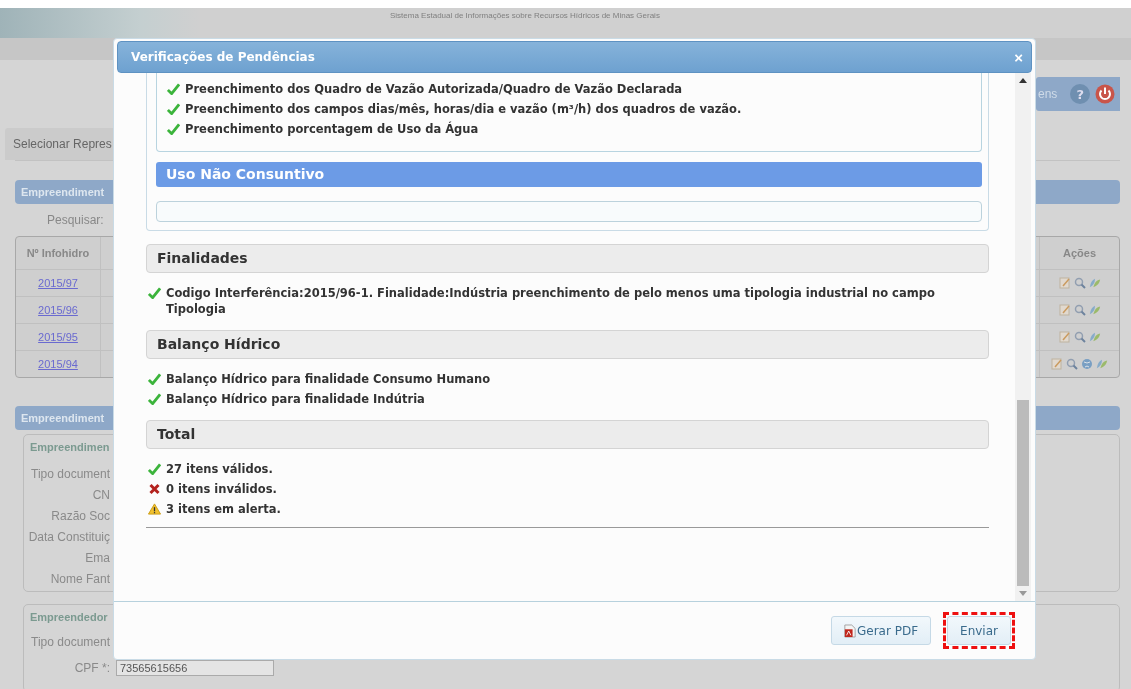  I want to click on pdf-file-icon, so click(849, 630).